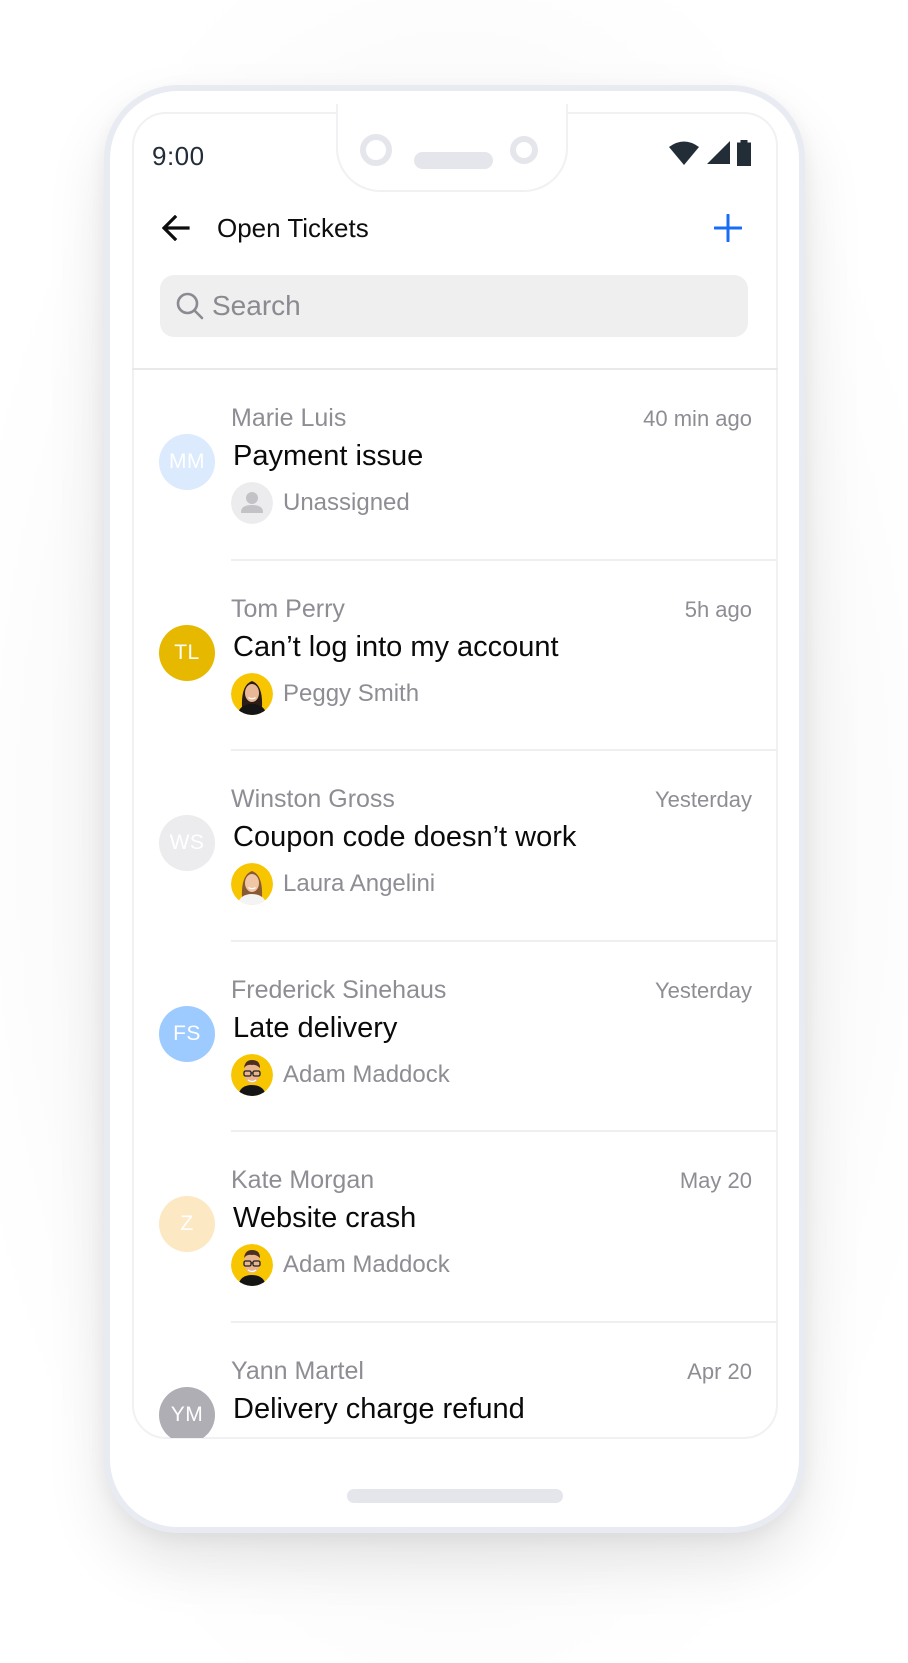 This screenshot has width=908, height=1663. I want to click on front-camera-icon, so click(376, 150).